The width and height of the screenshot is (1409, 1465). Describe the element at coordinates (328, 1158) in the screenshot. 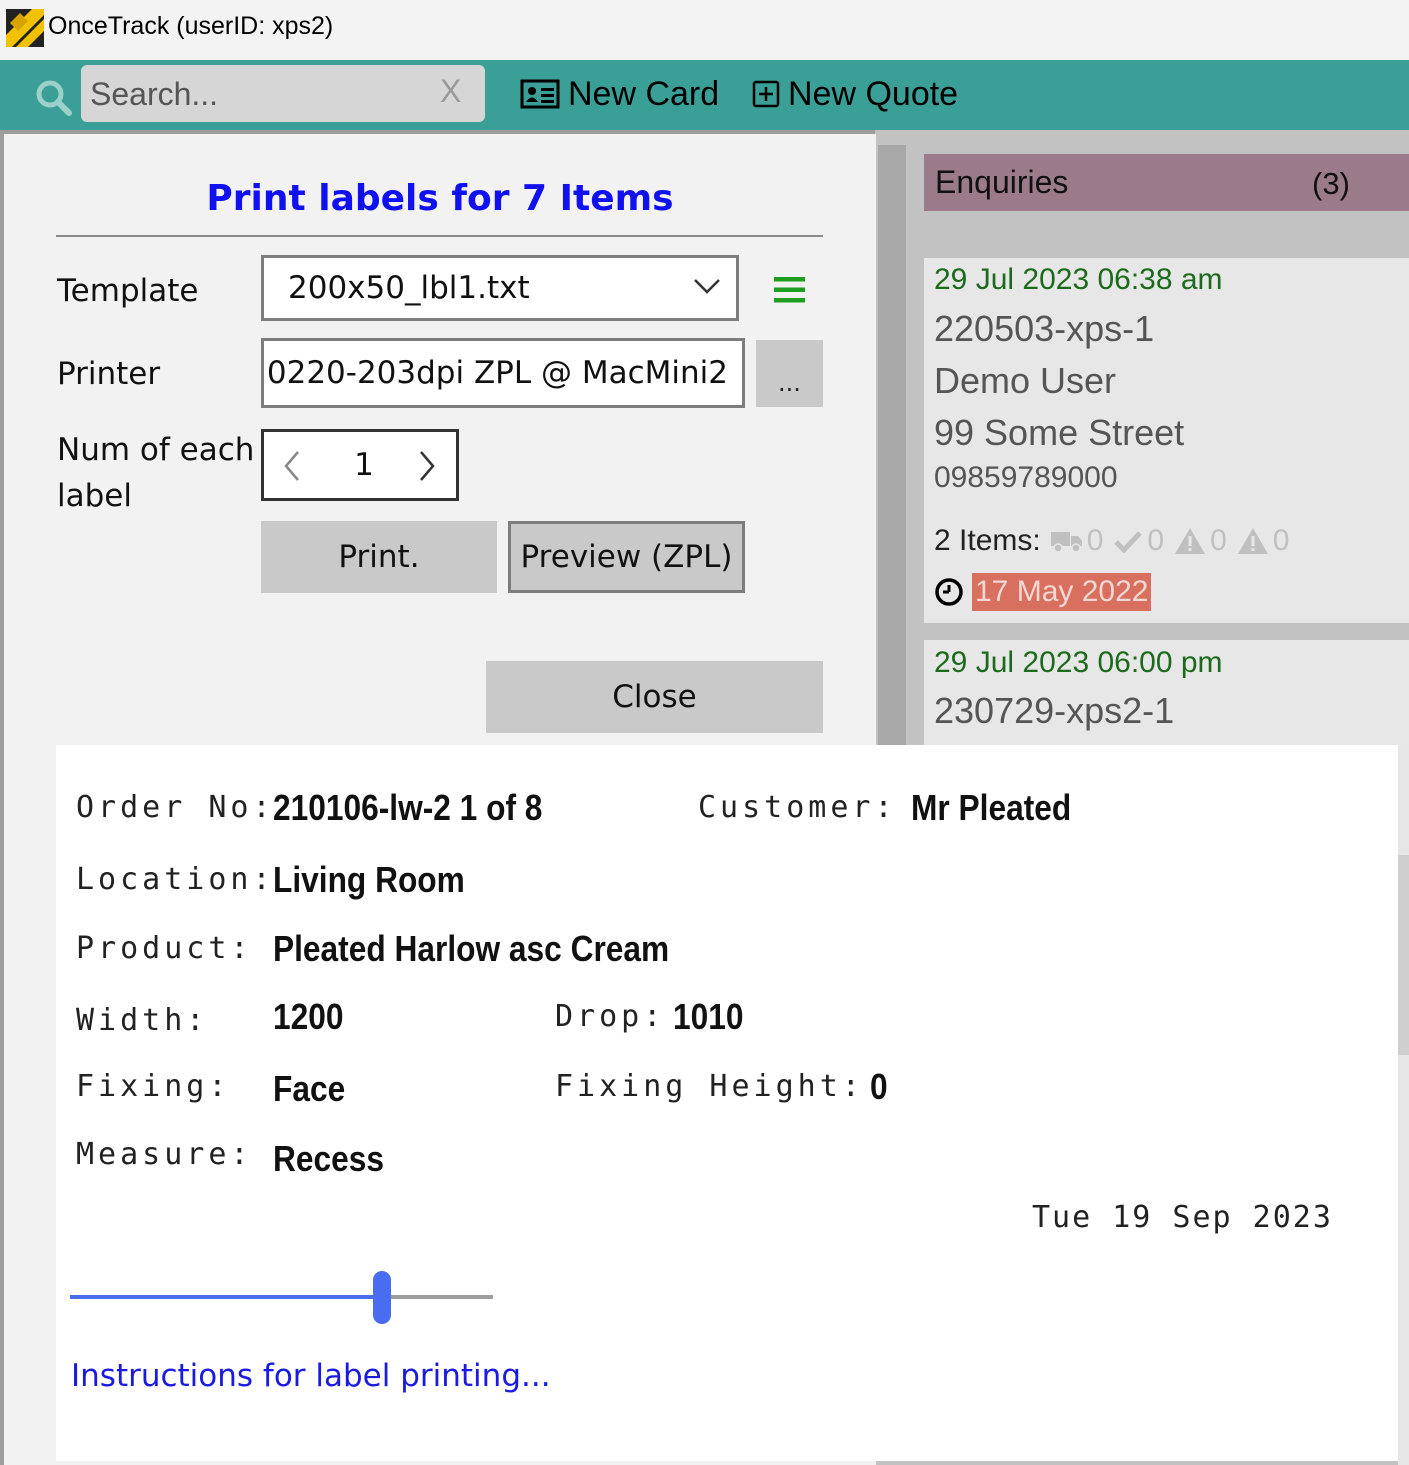

I see `measure-value: Recess` at that location.